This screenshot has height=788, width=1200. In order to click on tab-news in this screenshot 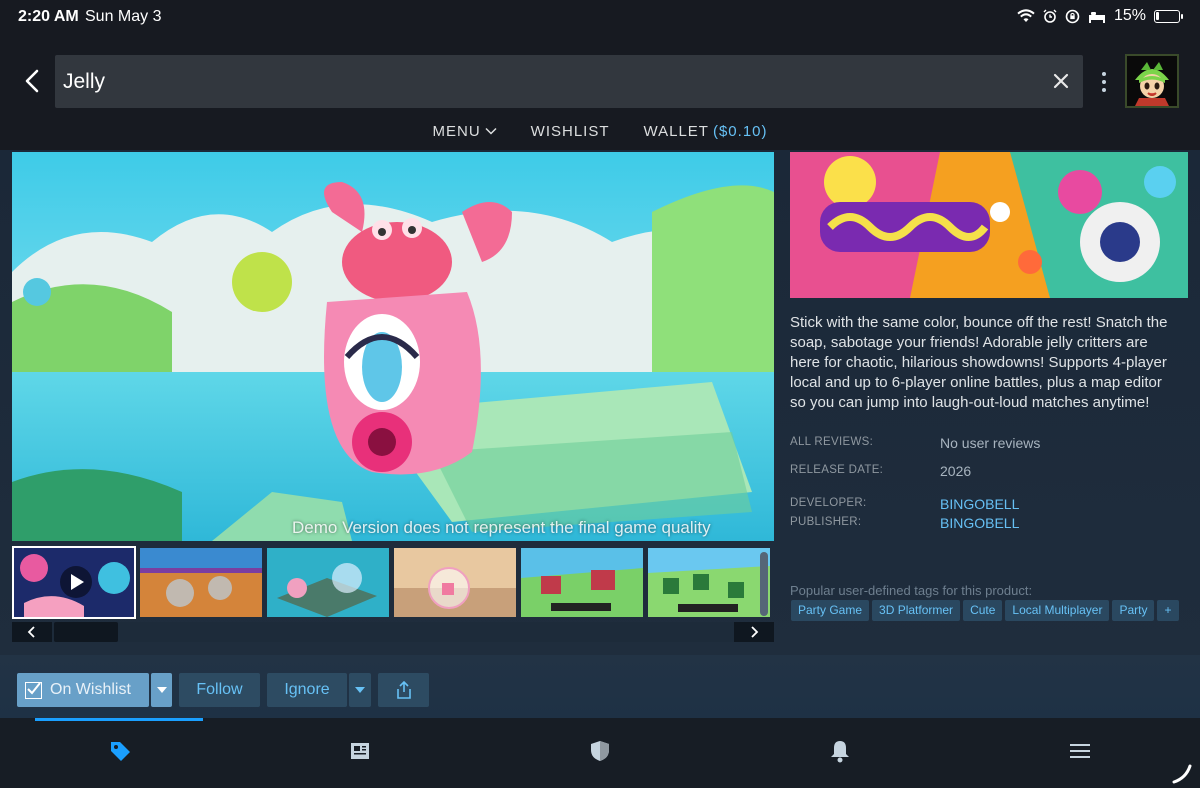, I will do `click(360, 751)`.